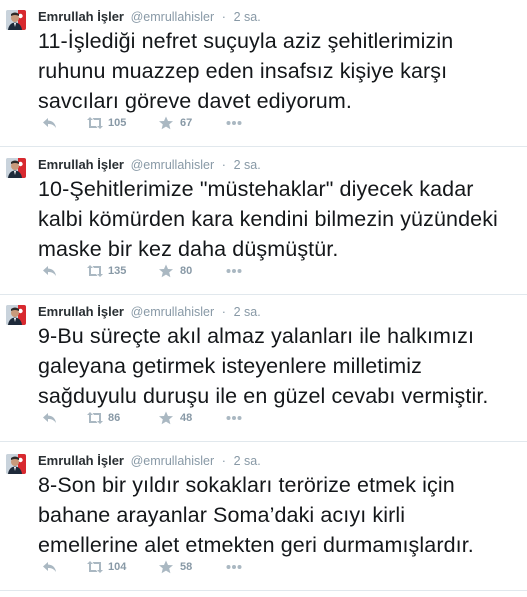 This screenshot has height=597, width=527. I want to click on favorite-count: 80, so click(186, 271).